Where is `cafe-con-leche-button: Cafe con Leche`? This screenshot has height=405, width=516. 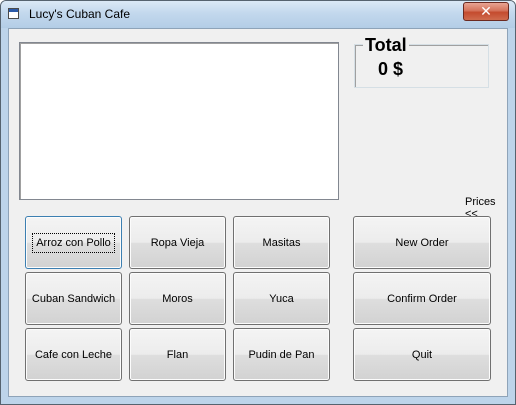 cafe-con-leche-button: Cafe con Leche is located at coordinates (73, 354).